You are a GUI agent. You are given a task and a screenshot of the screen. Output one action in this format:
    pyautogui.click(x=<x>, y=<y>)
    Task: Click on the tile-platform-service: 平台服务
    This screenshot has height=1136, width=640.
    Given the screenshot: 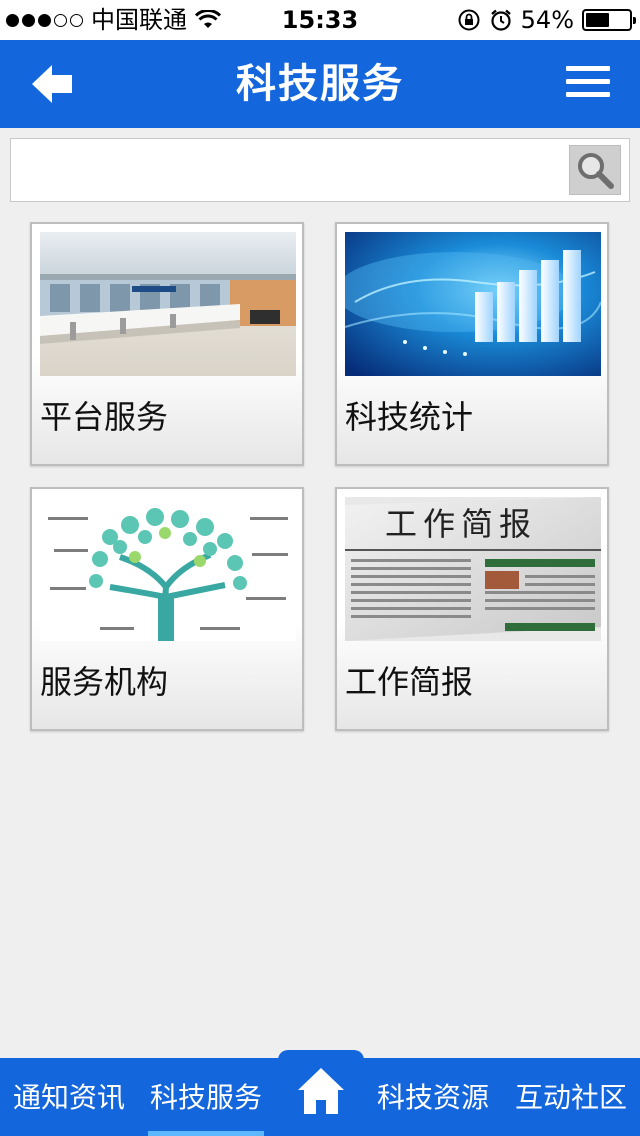 What is the action you would take?
    pyautogui.click(x=167, y=344)
    